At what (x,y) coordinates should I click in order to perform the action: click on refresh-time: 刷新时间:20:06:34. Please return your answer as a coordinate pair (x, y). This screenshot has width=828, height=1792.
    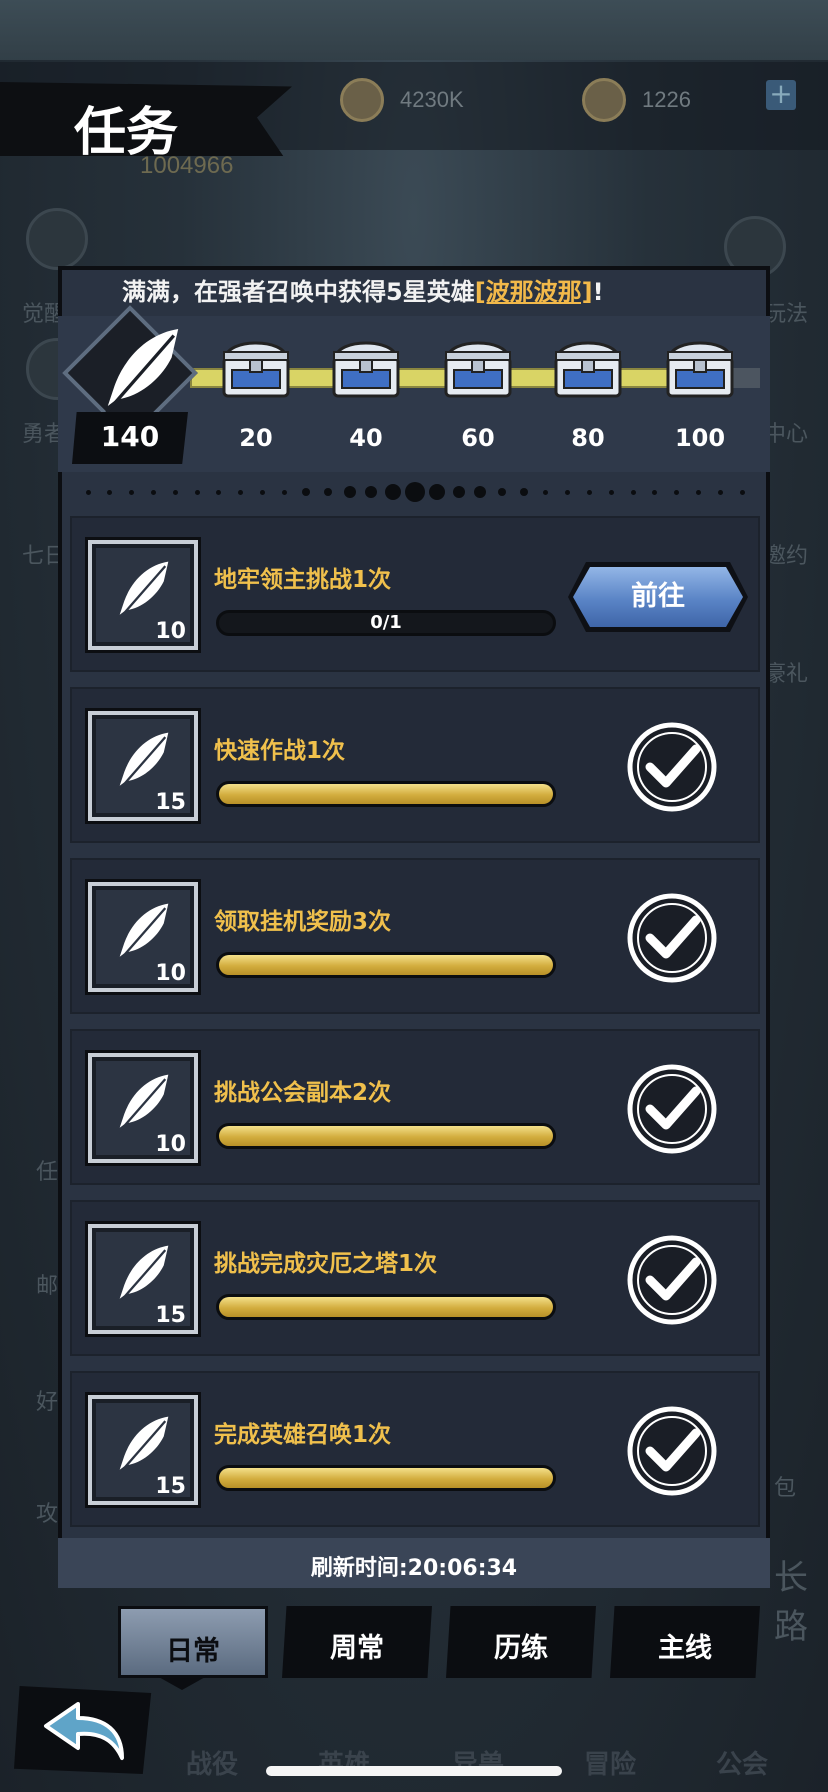
    Looking at the image, I should click on (414, 1568).